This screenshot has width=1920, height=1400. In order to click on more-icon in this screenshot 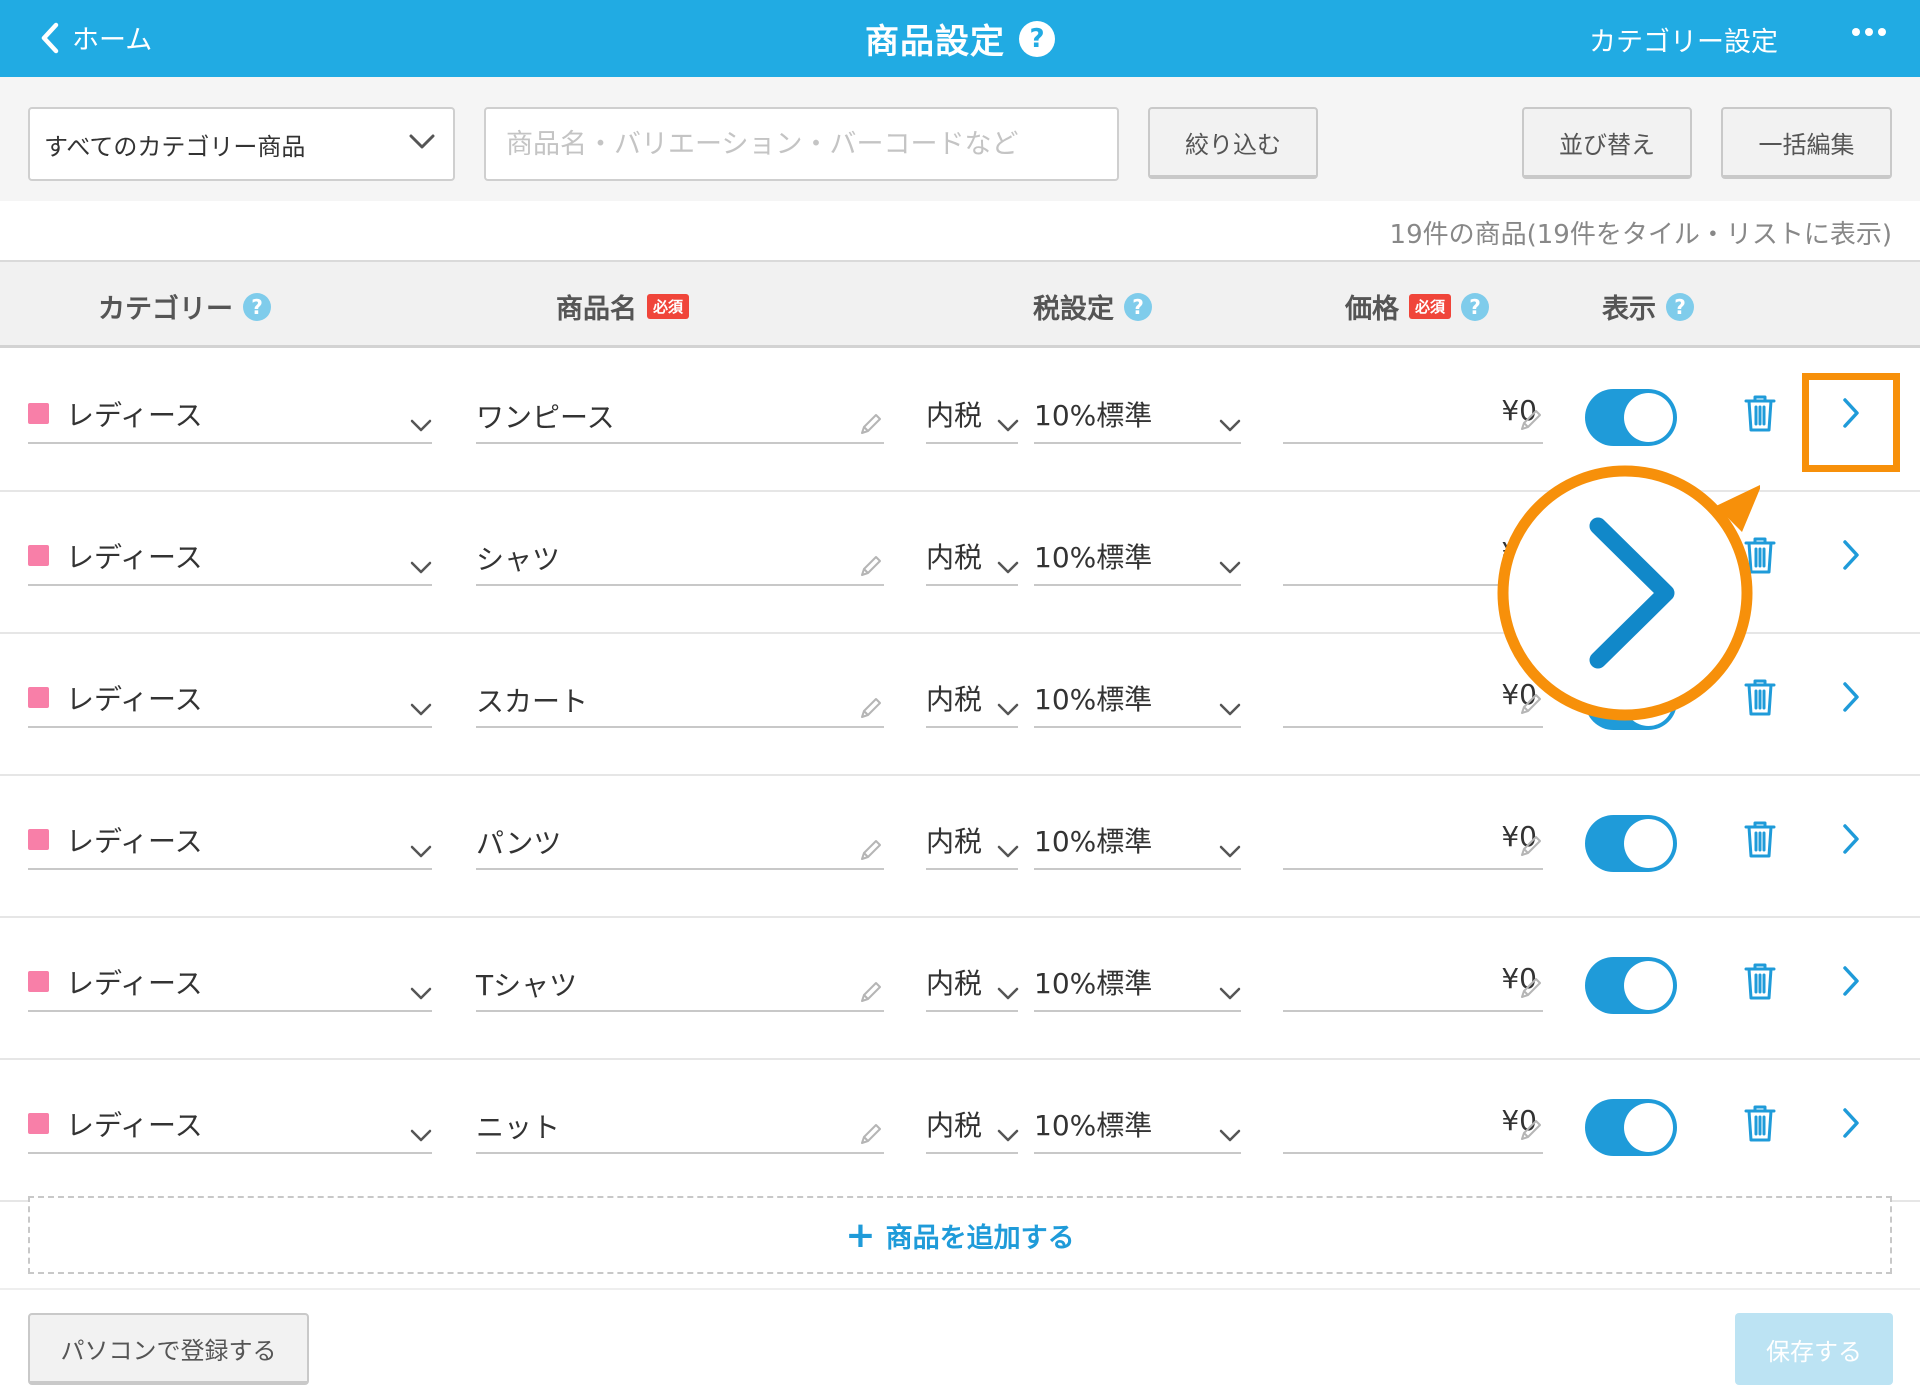, I will do `click(1869, 32)`.